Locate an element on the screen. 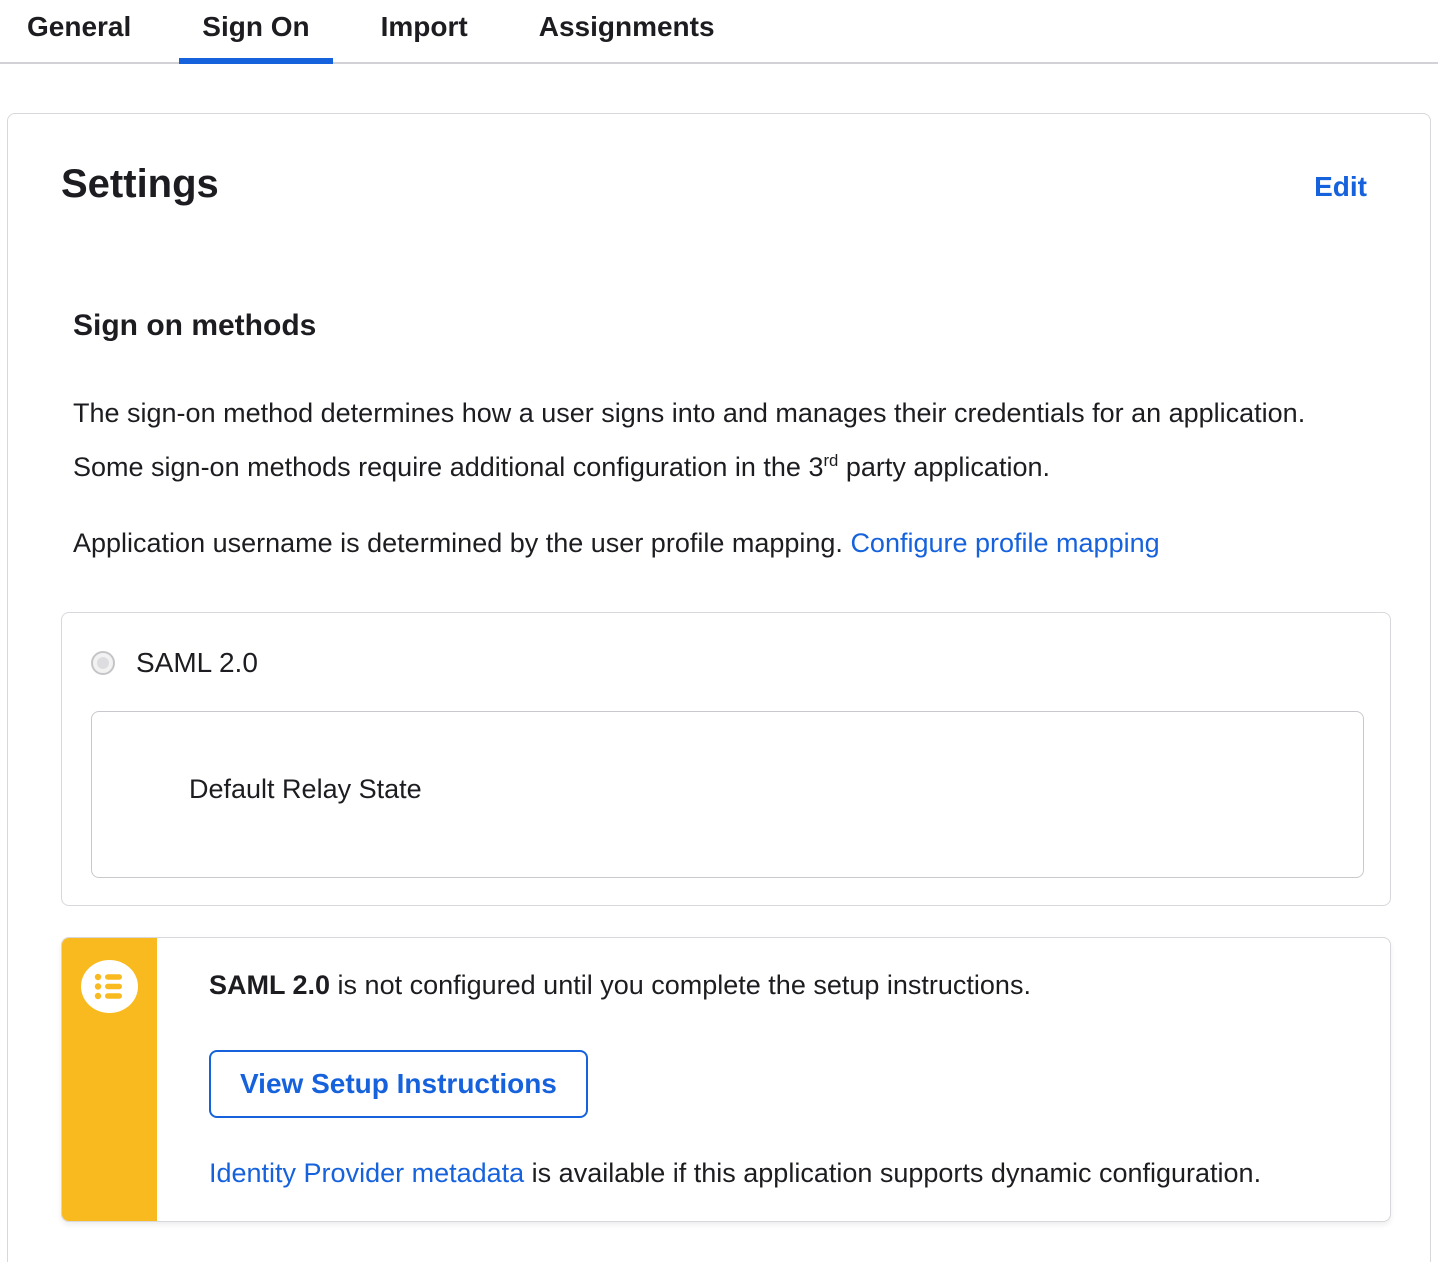 This screenshot has height=1262, width=1438. callout-message-bold: SAML 2.0 is located at coordinates (270, 985).